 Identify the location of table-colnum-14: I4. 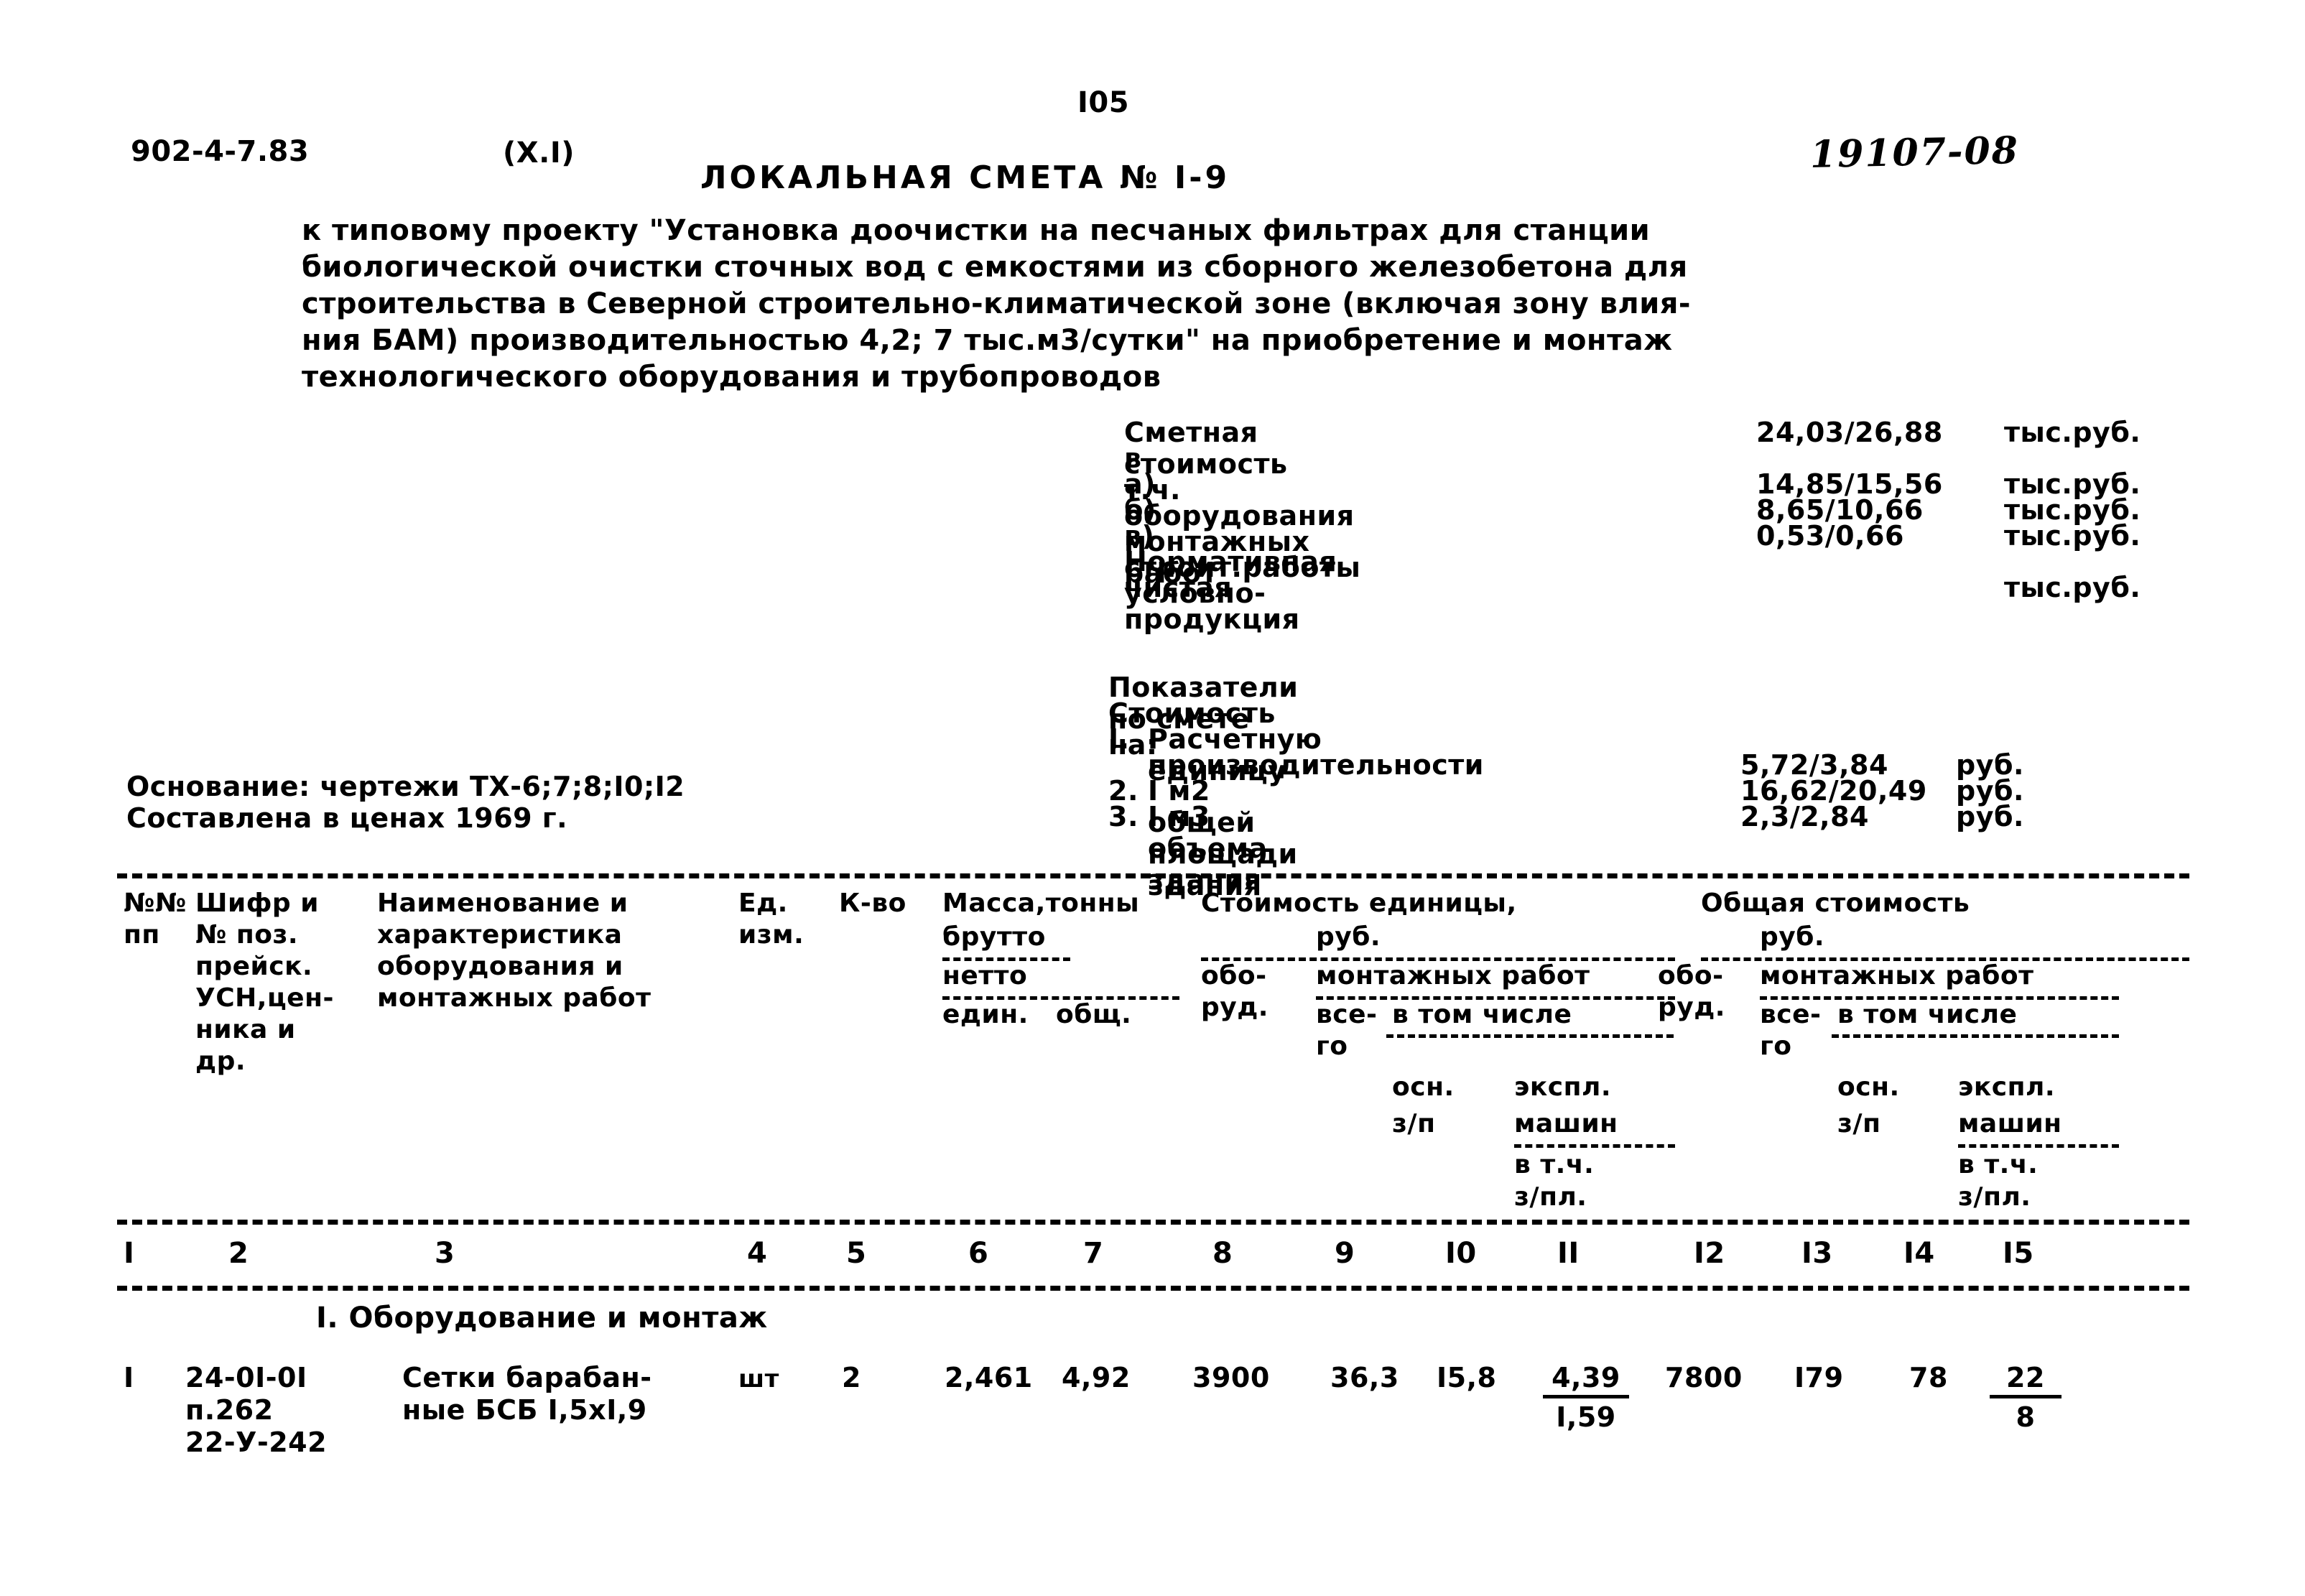
(1919, 1253).